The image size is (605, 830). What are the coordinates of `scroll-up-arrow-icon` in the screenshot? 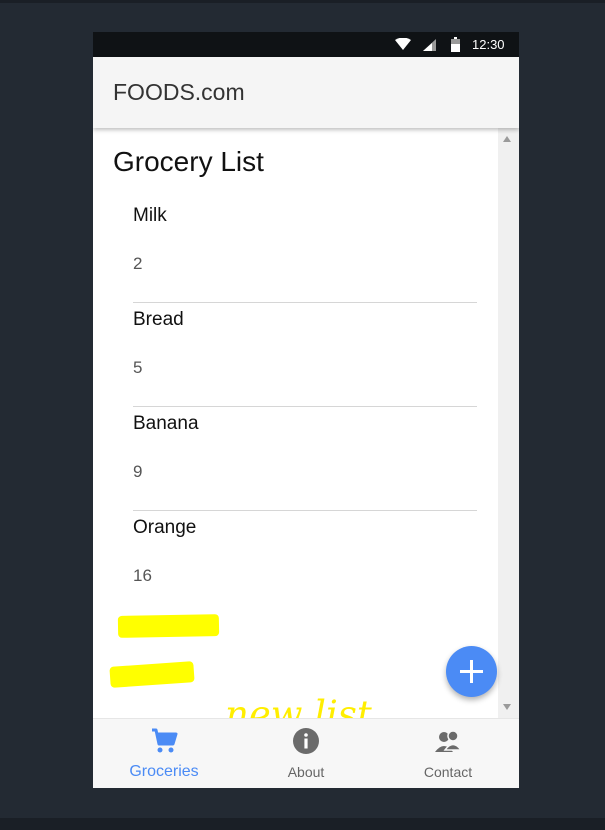 It's located at (507, 139).